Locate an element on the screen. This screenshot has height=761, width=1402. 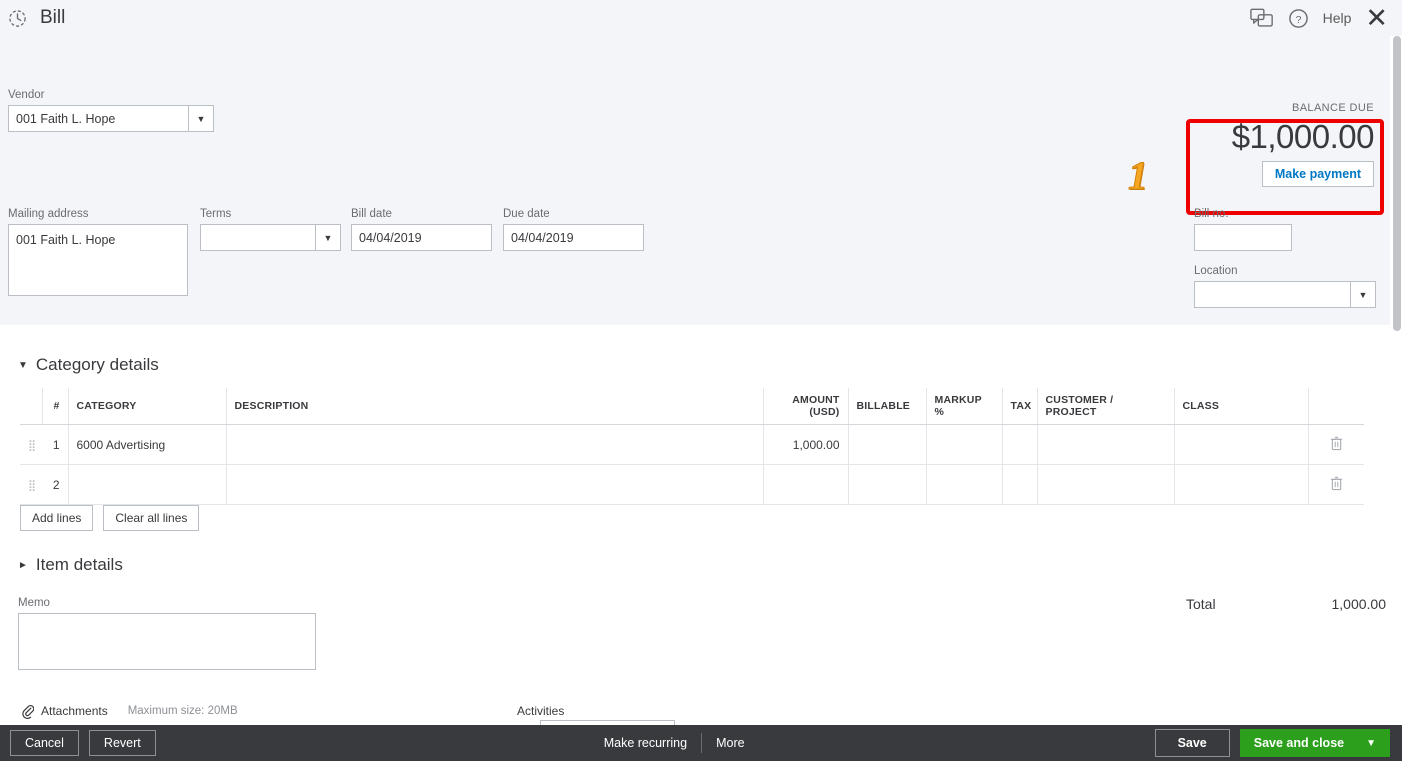
col-description: DESCRIPTION is located at coordinates (495, 406).